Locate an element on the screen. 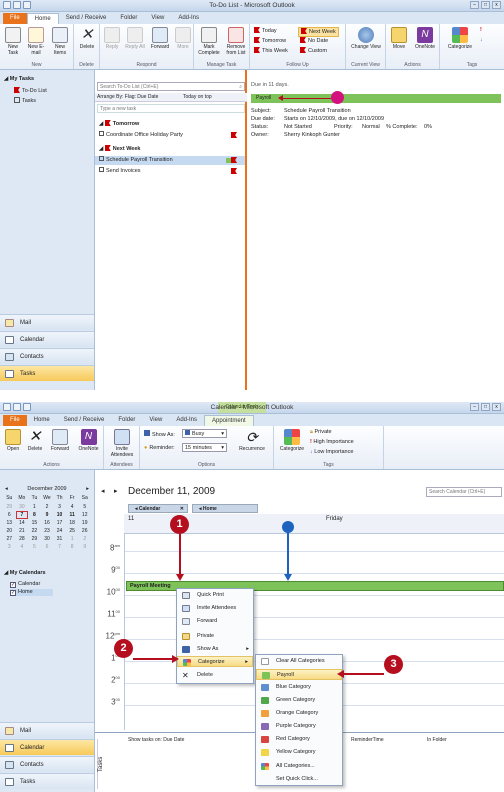 The width and height of the screenshot is (504, 792). submenu-green: Green Category is located at coordinates (299, 700).